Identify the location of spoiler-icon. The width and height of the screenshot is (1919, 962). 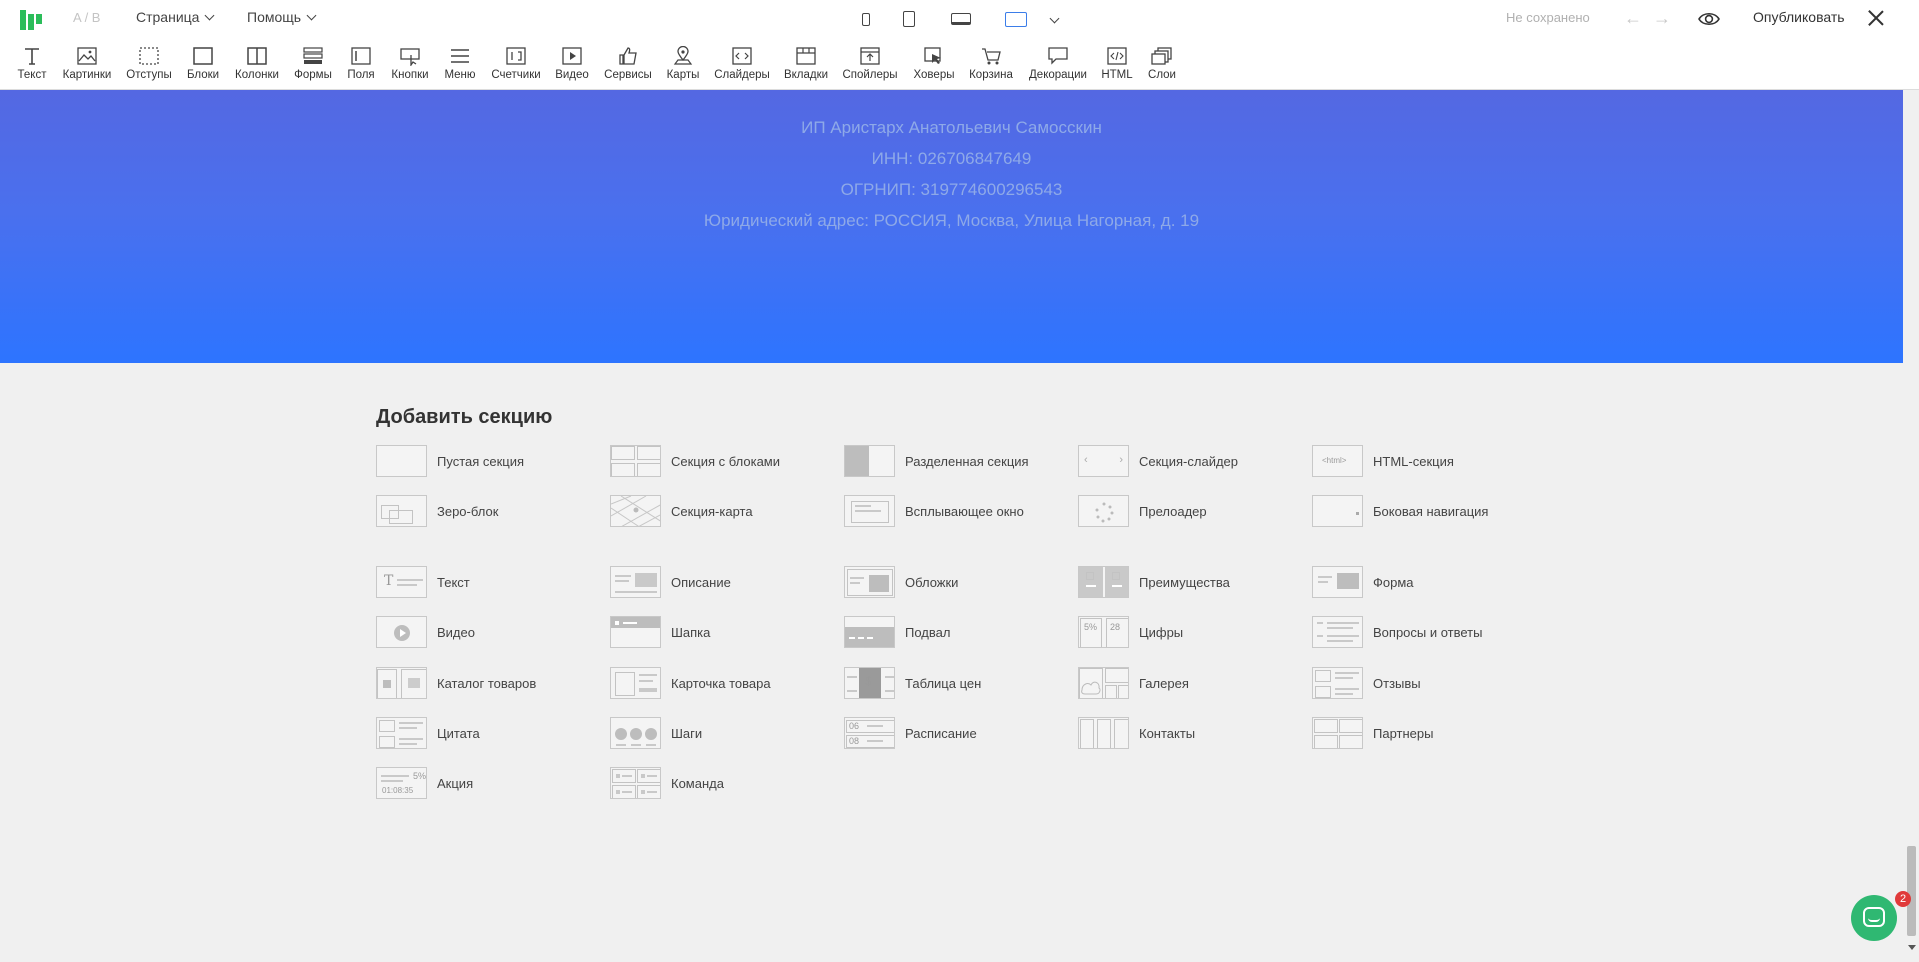
(870, 56).